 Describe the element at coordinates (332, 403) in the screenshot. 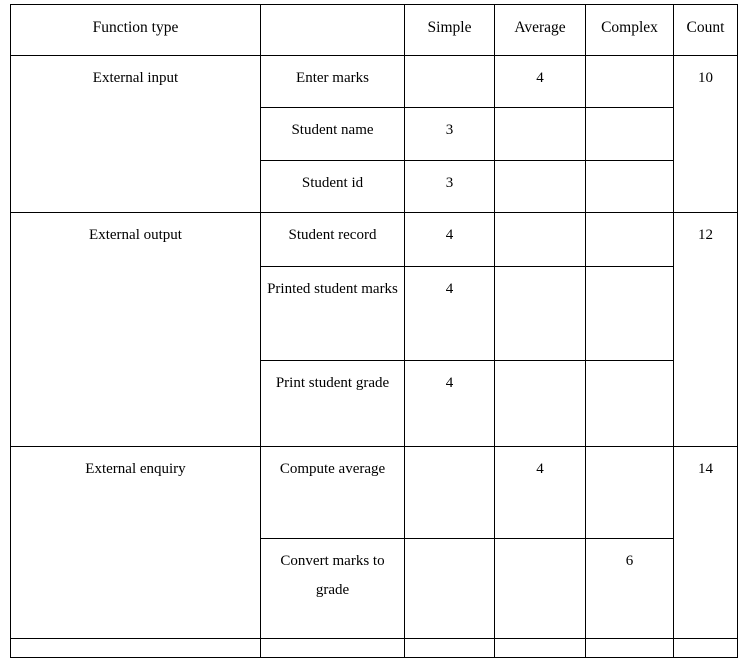

I see `function-name-cell: Print student grade` at that location.